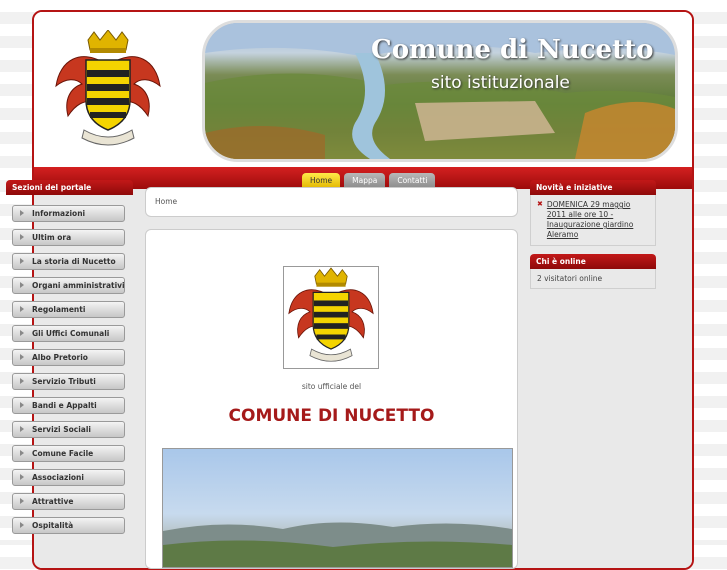 The image size is (727, 570). What do you see at coordinates (593, 187) in the screenshot?
I see `news-heading: Novità e iniziative` at bounding box center [593, 187].